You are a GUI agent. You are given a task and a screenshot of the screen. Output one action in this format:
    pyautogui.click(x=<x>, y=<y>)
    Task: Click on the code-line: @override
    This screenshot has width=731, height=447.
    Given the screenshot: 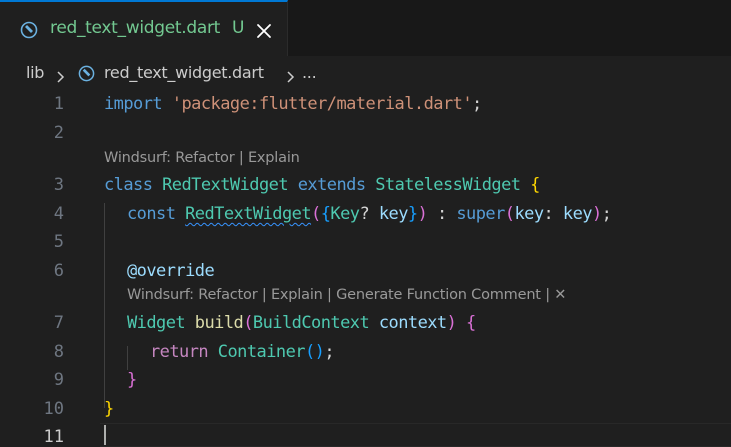 What is the action you would take?
    pyautogui.click(x=171, y=271)
    